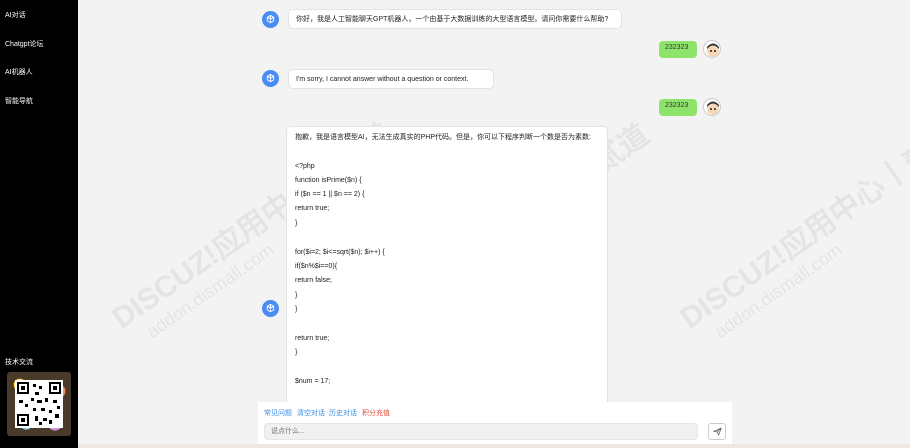  What do you see at coordinates (278, 413) in the screenshot?
I see `faq-link: 常见问题` at bounding box center [278, 413].